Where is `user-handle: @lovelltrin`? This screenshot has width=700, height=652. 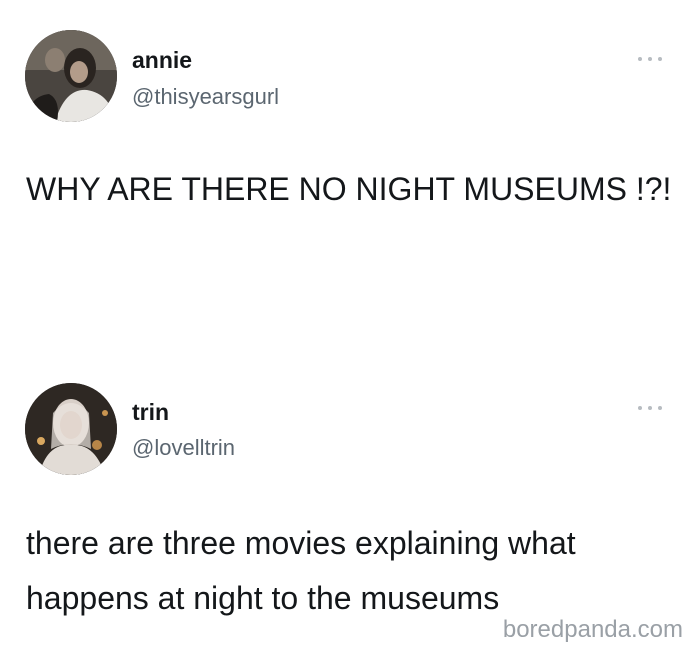 user-handle: @lovelltrin is located at coordinates (183, 448).